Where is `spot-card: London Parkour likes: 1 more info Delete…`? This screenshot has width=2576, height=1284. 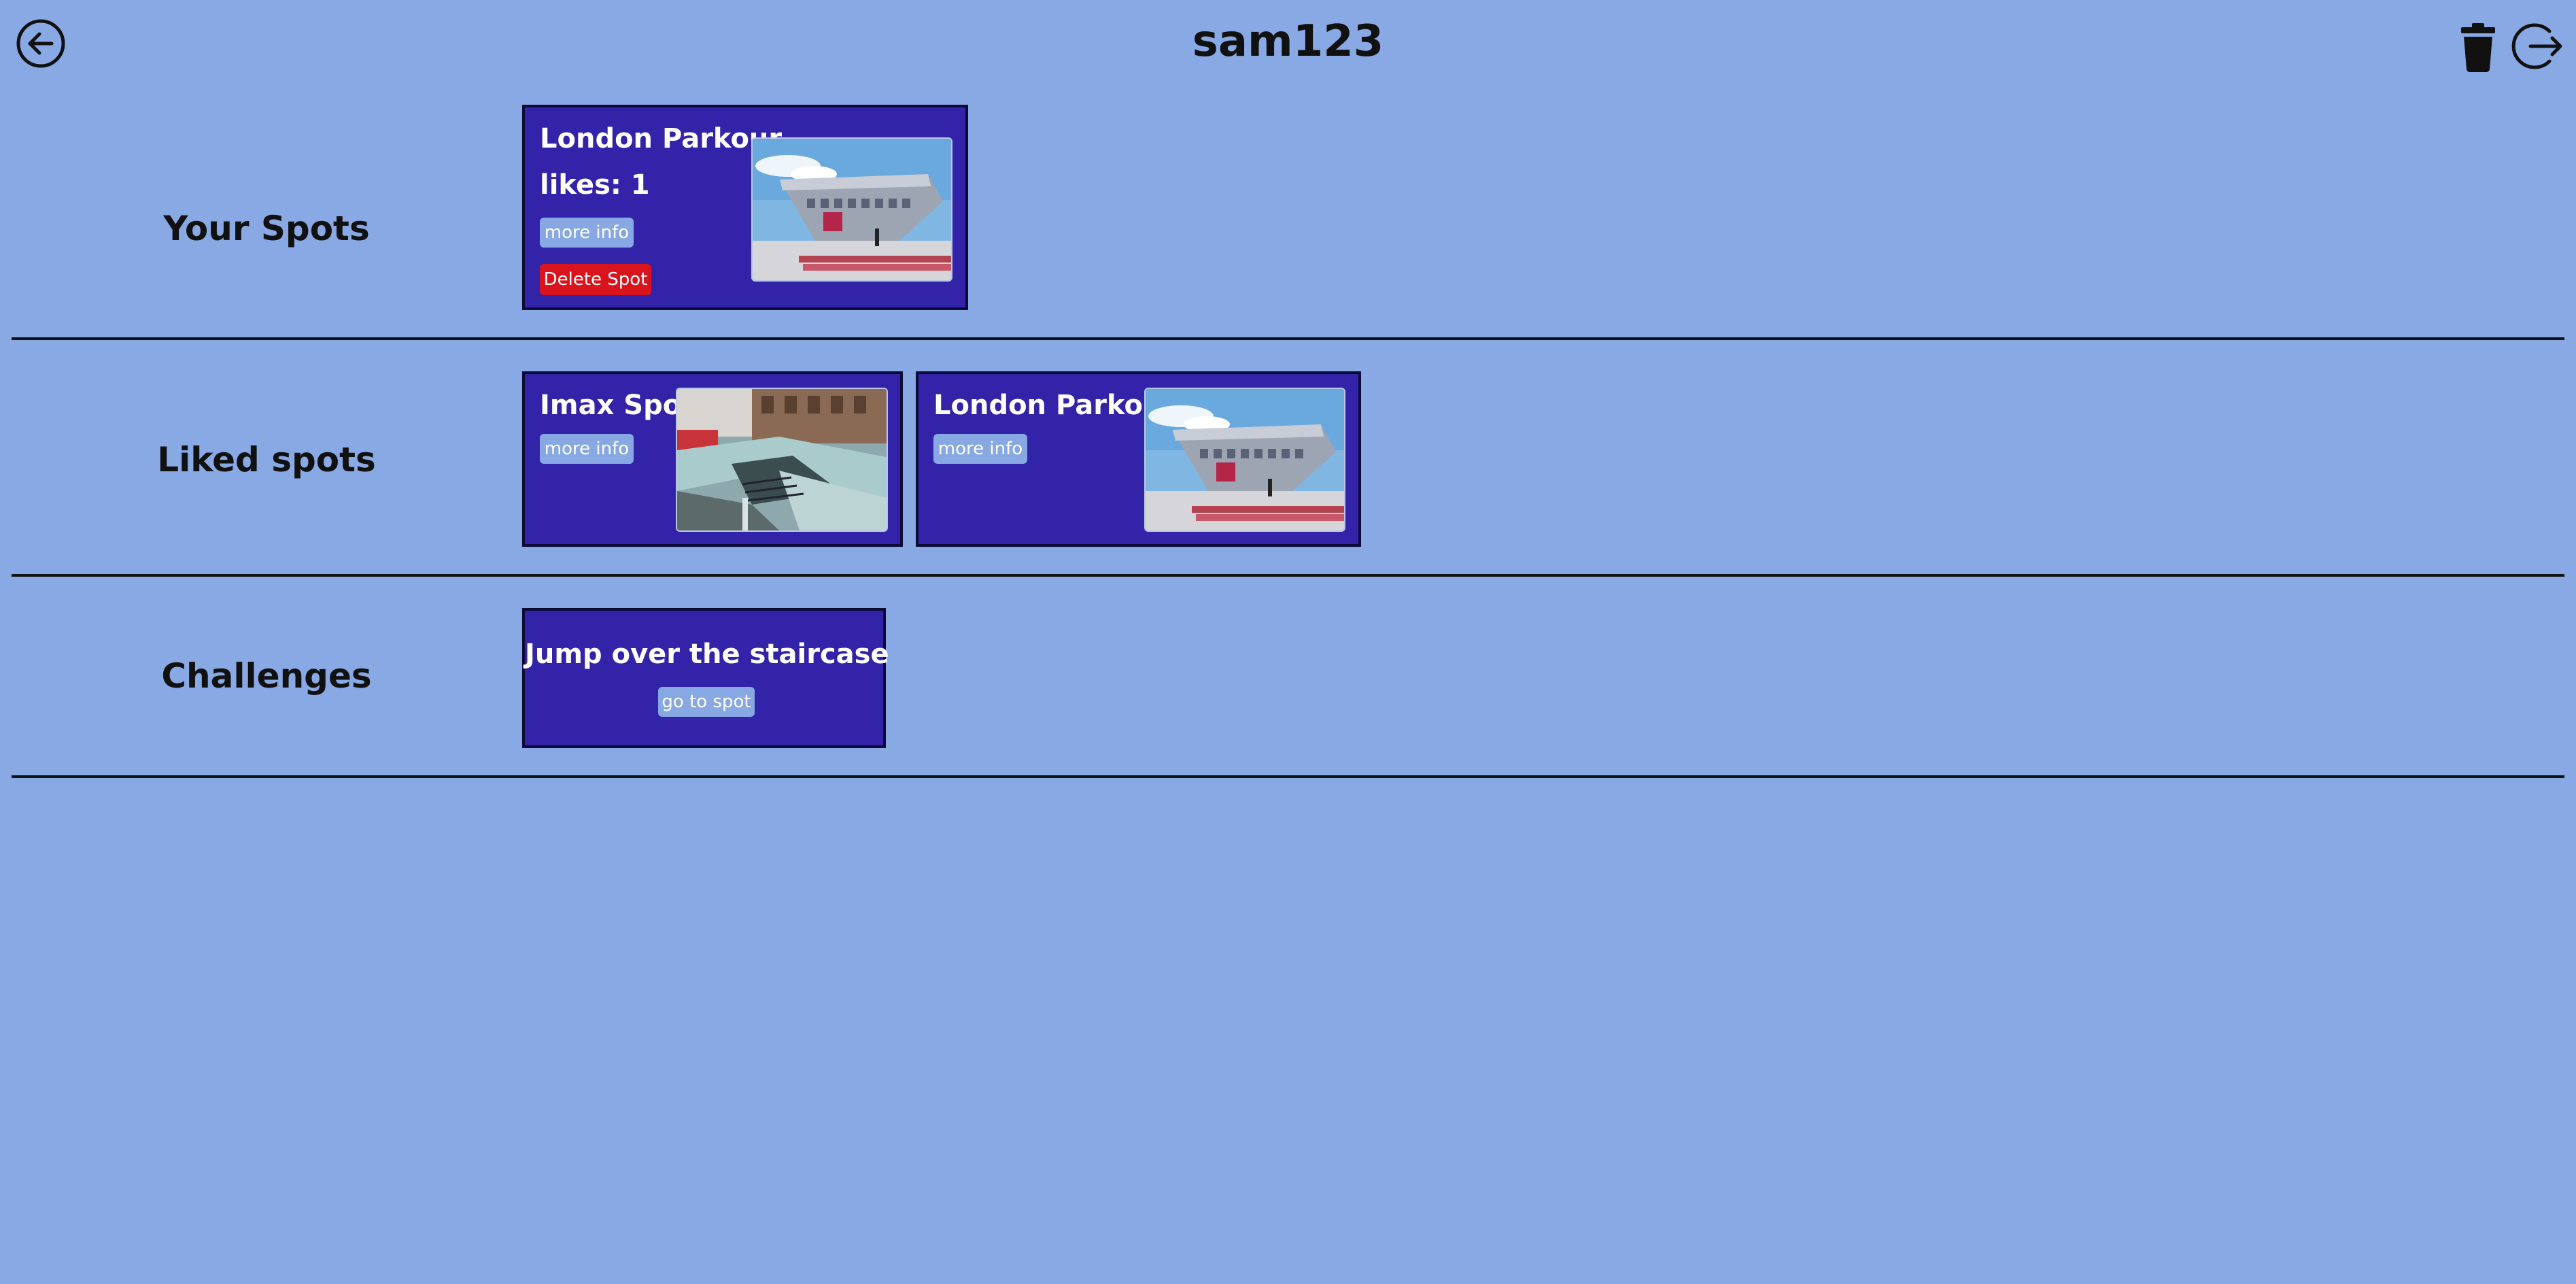
spot-card: London Parkour likes: 1 more info Delete… is located at coordinates (745, 207).